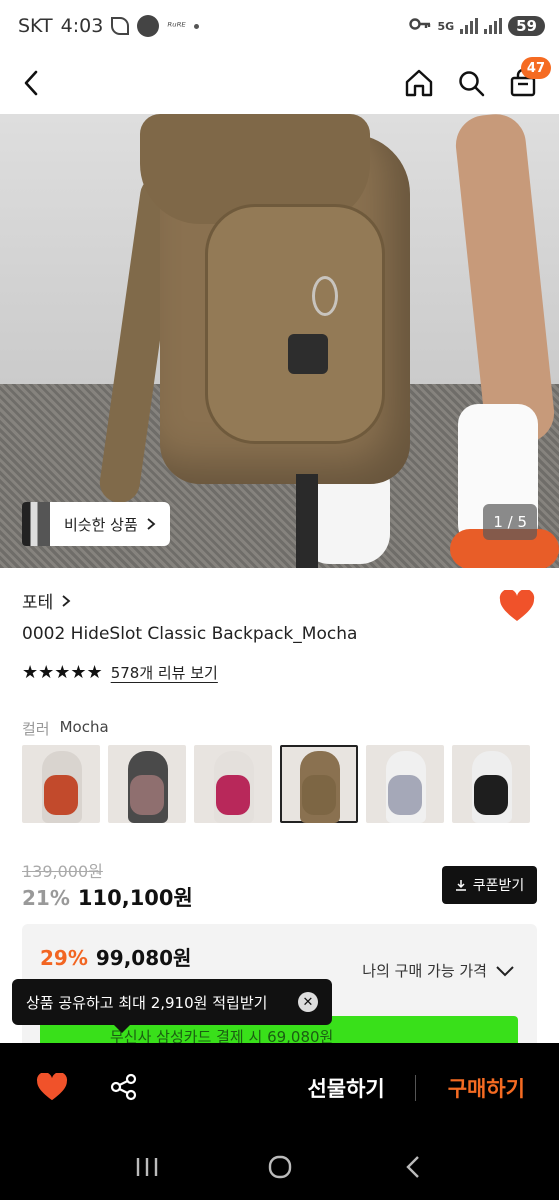 The height and width of the screenshot is (1200, 559). What do you see at coordinates (505, 970) in the screenshot?
I see `chevron-down-icon` at bounding box center [505, 970].